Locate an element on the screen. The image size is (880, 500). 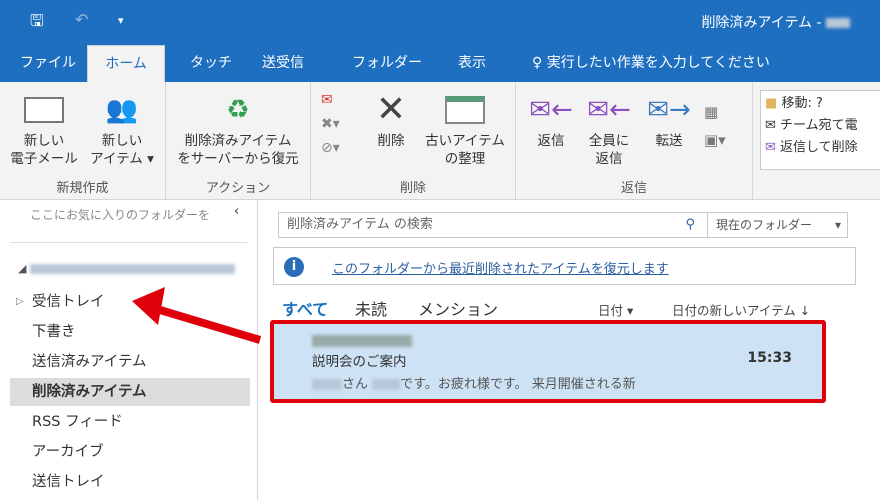
annotation-arrow-icon is located at coordinates (197, 315).